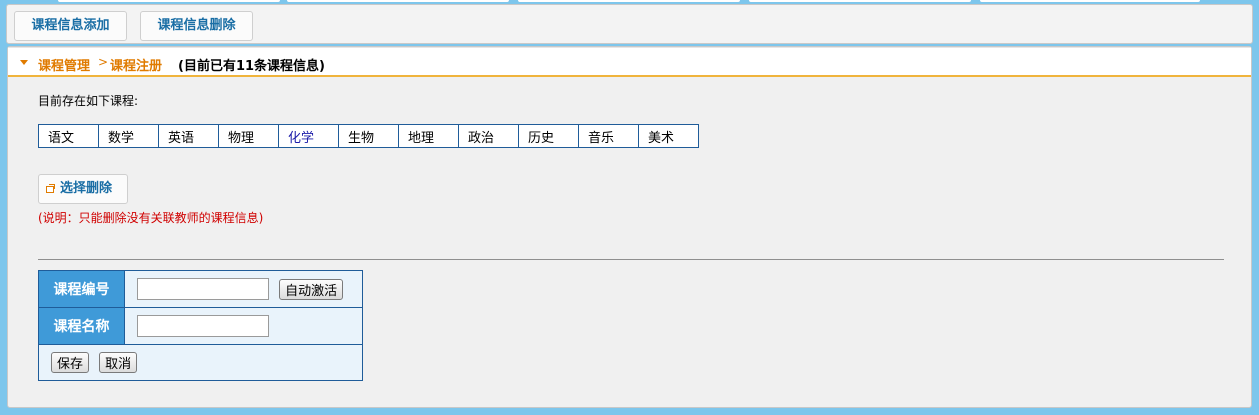 The width and height of the screenshot is (1259, 415). Describe the element at coordinates (668, 136) in the screenshot. I see `course-item: 美术` at that location.